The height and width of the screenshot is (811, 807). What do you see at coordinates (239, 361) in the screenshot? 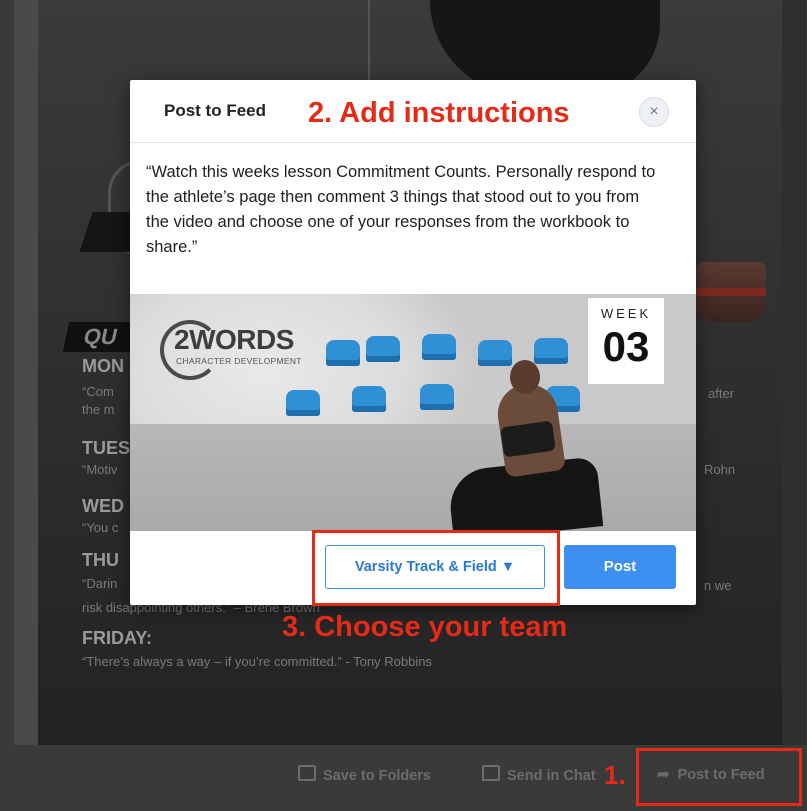
I see `logo-subtitle: CHARACTER DEVELOPMENT` at bounding box center [239, 361].